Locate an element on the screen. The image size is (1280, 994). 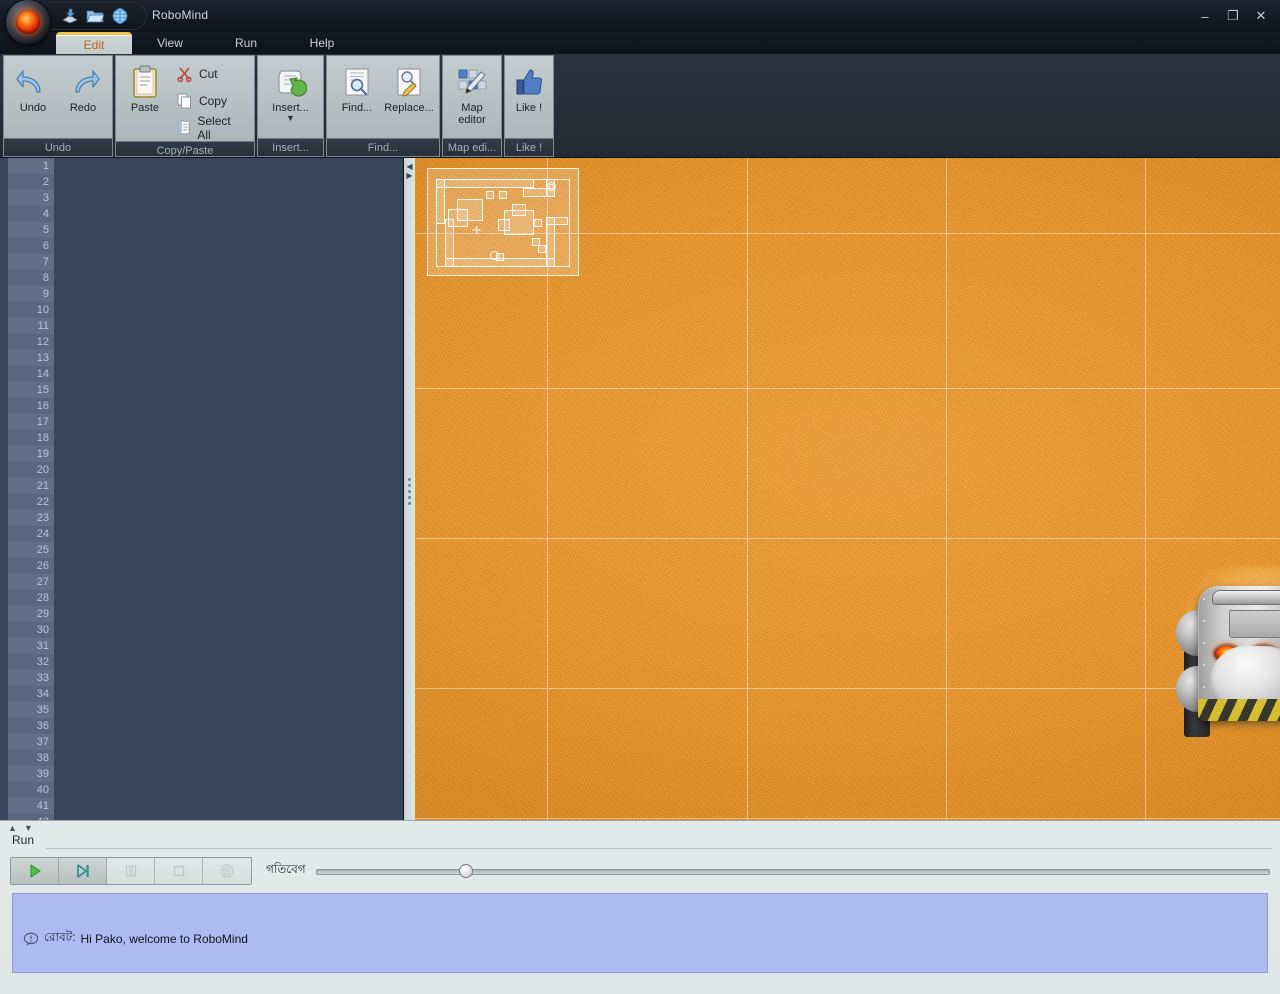
vertical-splitter: ◀ ▶ is located at coordinates (409, 489).